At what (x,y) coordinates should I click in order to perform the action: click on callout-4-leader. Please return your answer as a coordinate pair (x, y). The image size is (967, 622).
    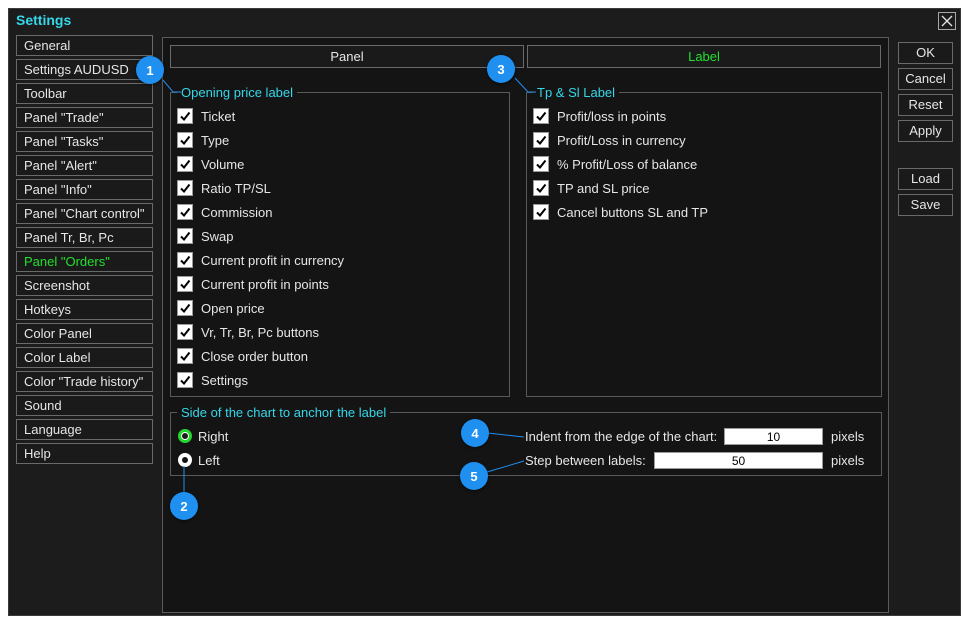
    Looking at the image, I should click on (506, 435).